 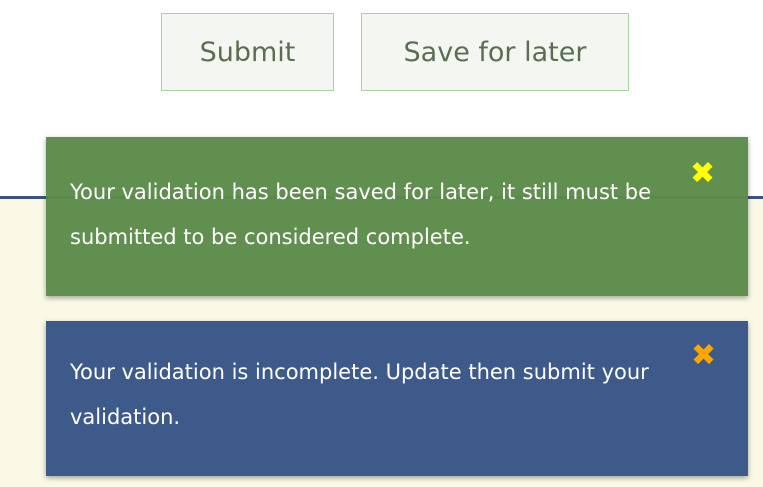 I want to click on save-for-later-button: Save for later, so click(x=495, y=52).